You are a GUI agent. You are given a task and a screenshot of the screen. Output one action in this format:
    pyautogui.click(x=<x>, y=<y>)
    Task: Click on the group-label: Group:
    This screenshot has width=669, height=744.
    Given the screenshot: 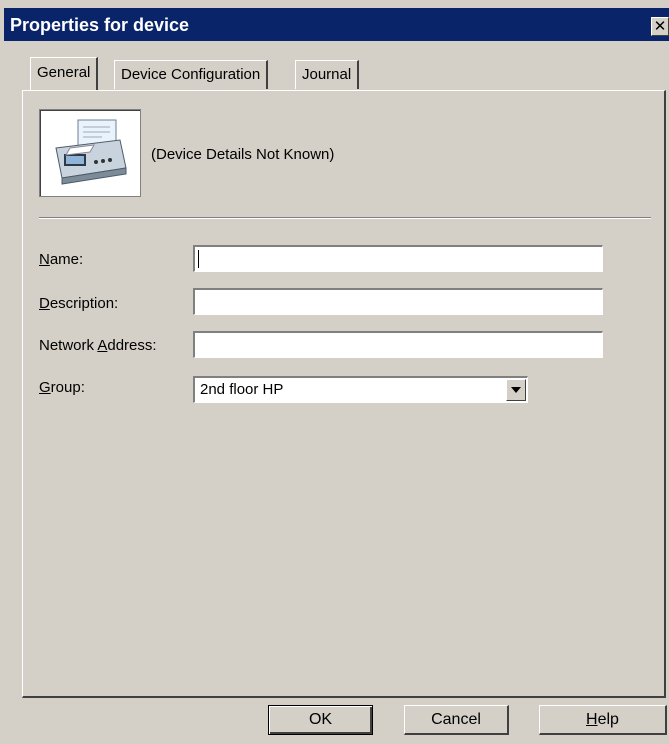 What is the action you would take?
    pyautogui.click(x=62, y=387)
    